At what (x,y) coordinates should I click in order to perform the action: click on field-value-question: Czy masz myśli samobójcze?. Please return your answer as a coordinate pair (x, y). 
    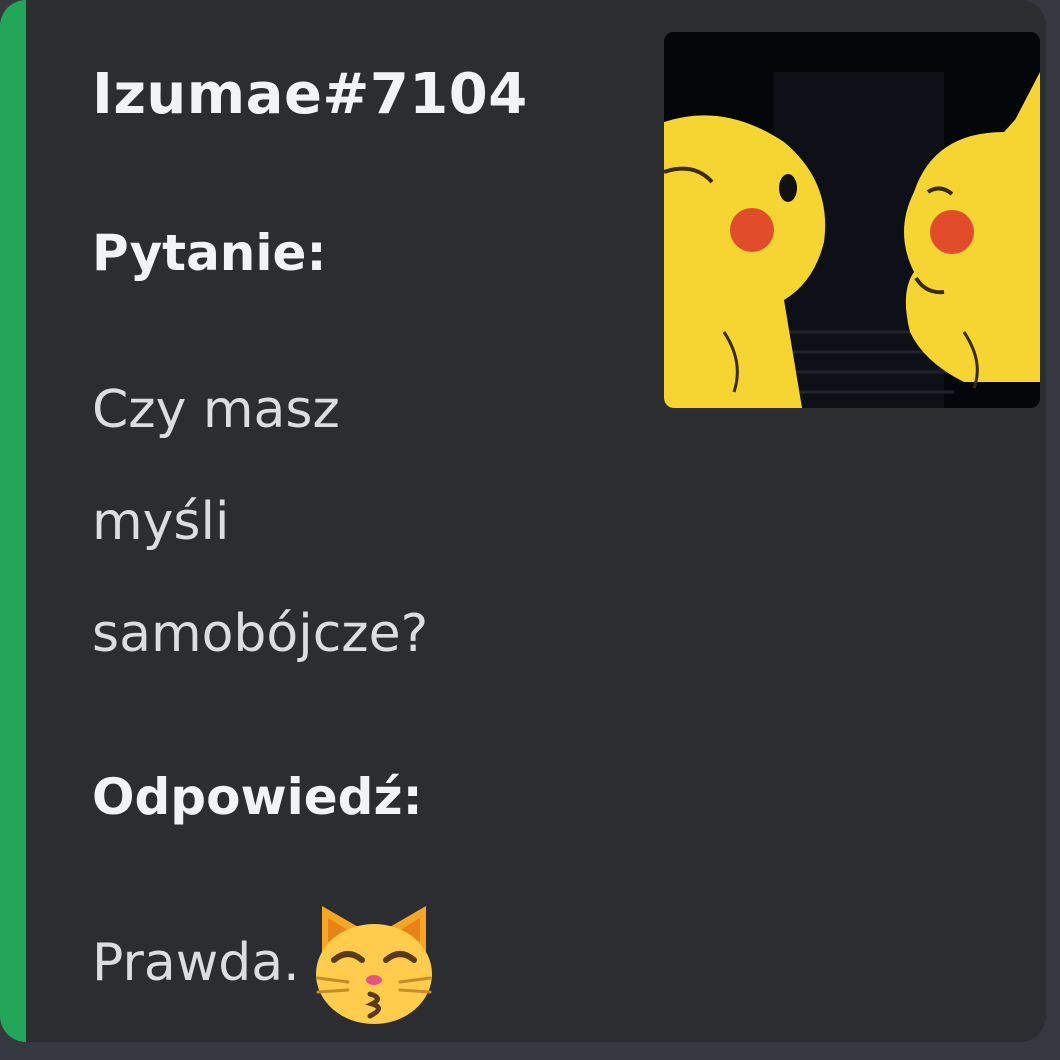
    Looking at the image, I should click on (260, 522).